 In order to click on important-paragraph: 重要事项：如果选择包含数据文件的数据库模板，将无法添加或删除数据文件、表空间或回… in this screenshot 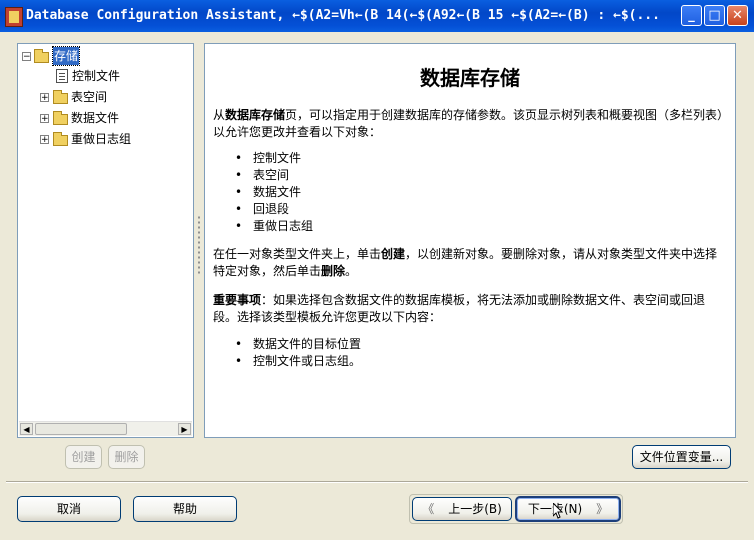, I will do `click(459, 308)`.